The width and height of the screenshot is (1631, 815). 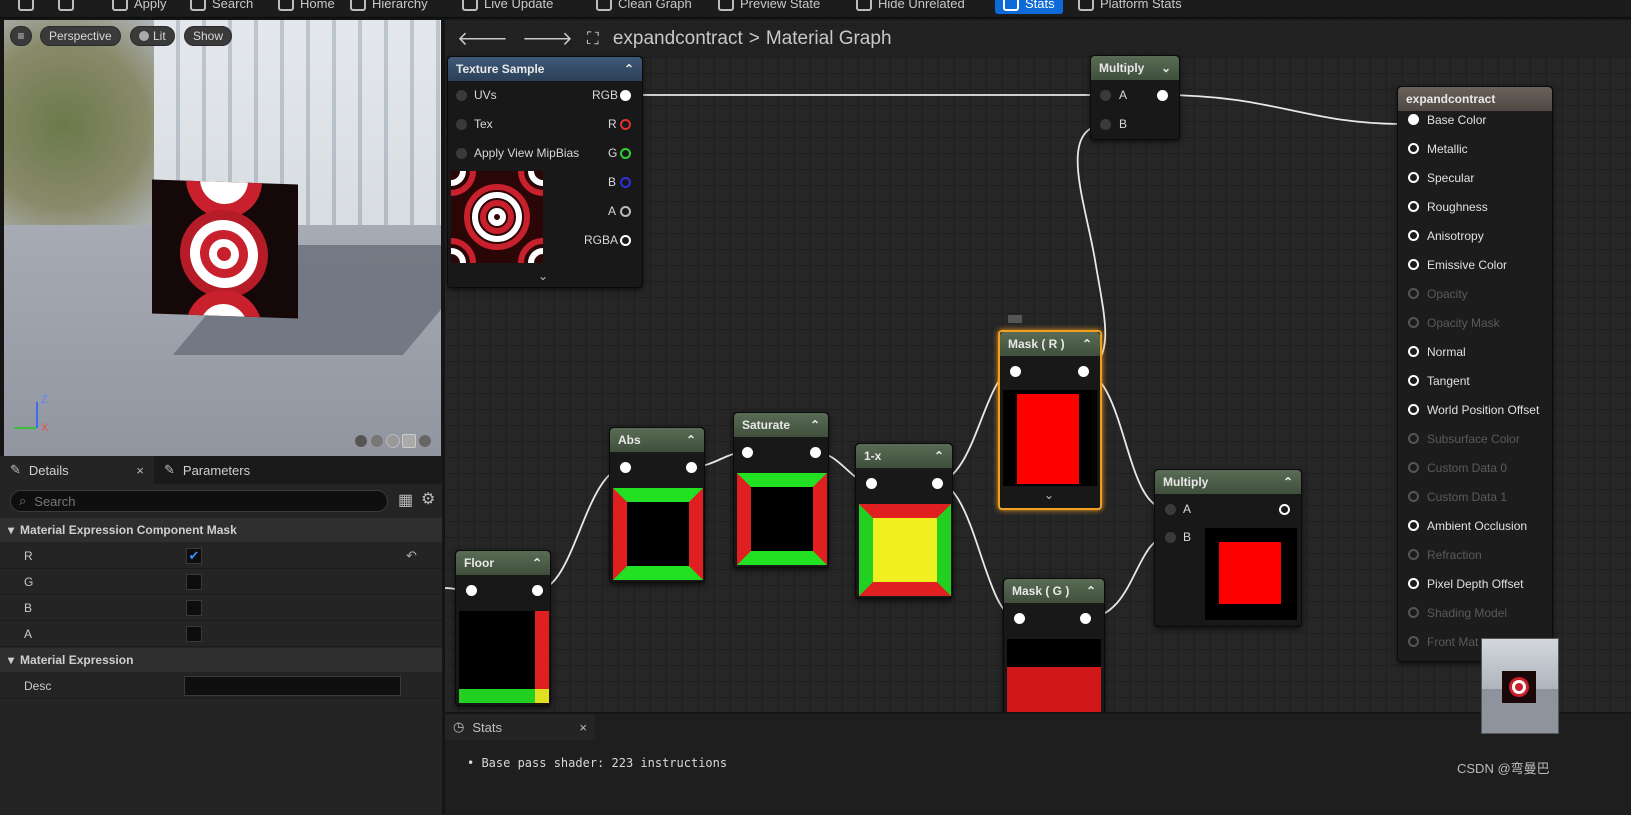 I want to click on forward-arrow-icon: 🡒, so click(x=547, y=39).